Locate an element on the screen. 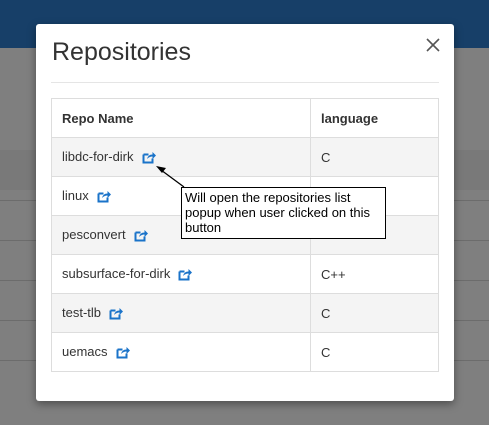 The width and height of the screenshot is (489, 425). header-divider is located at coordinates (245, 82).